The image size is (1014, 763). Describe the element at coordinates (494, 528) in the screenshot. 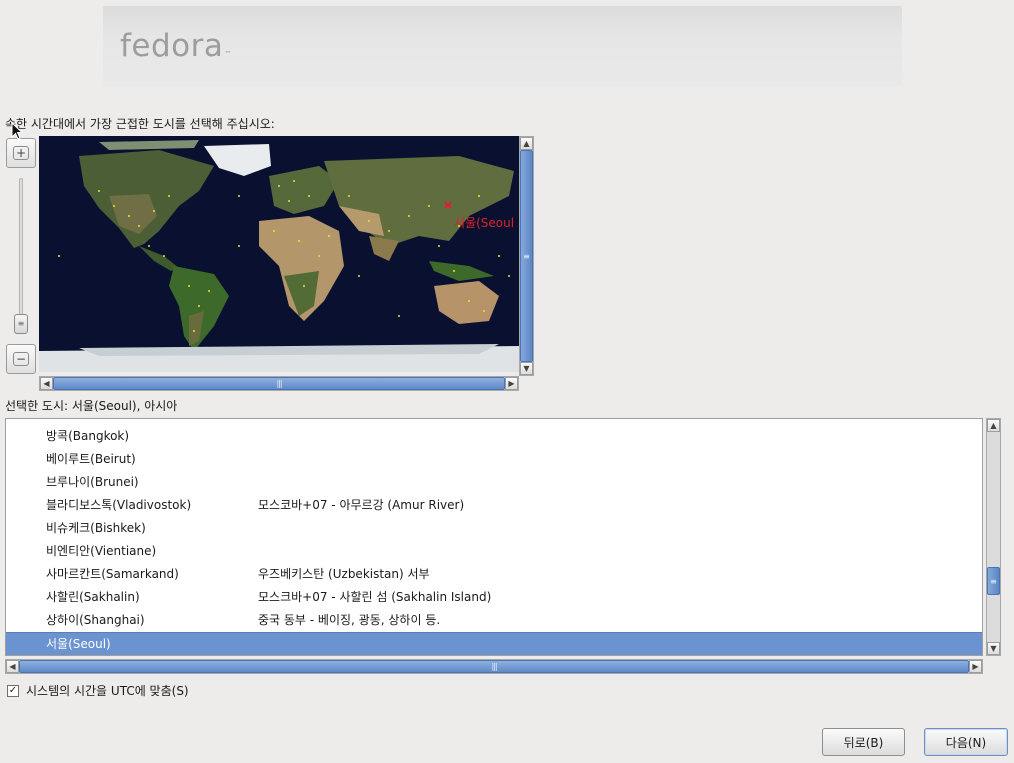

I see `list-item: 비슈케크(Bishkek)` at that location.